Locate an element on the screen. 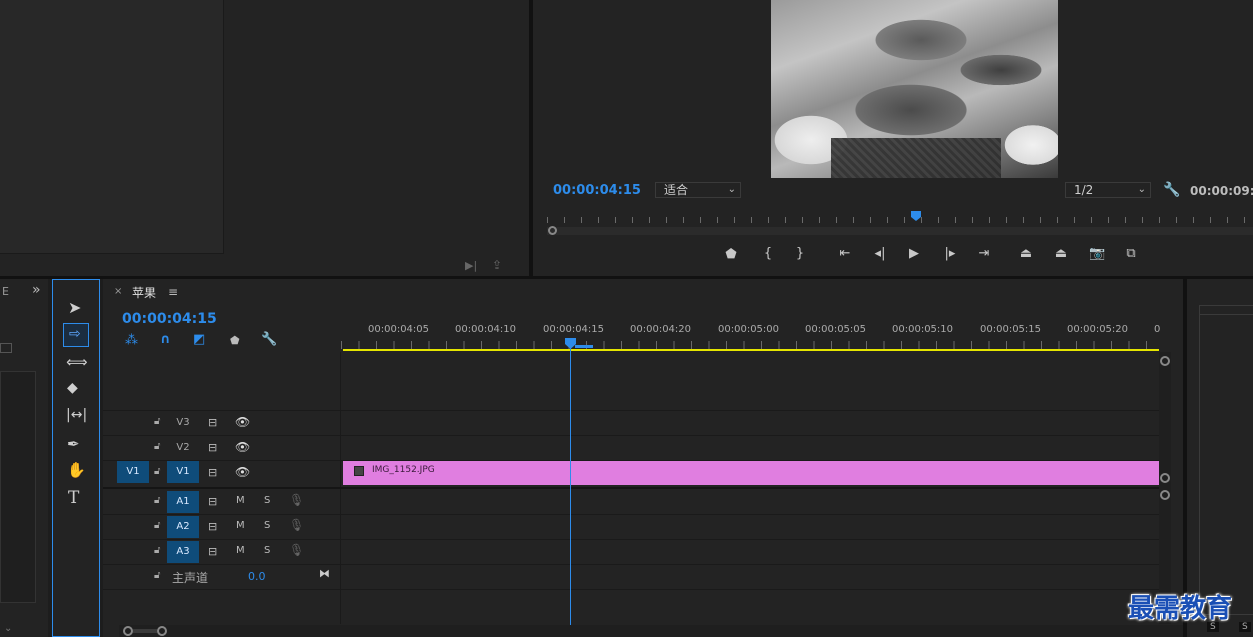  insert-icon: ▶| is located at coordinates (471, 265).